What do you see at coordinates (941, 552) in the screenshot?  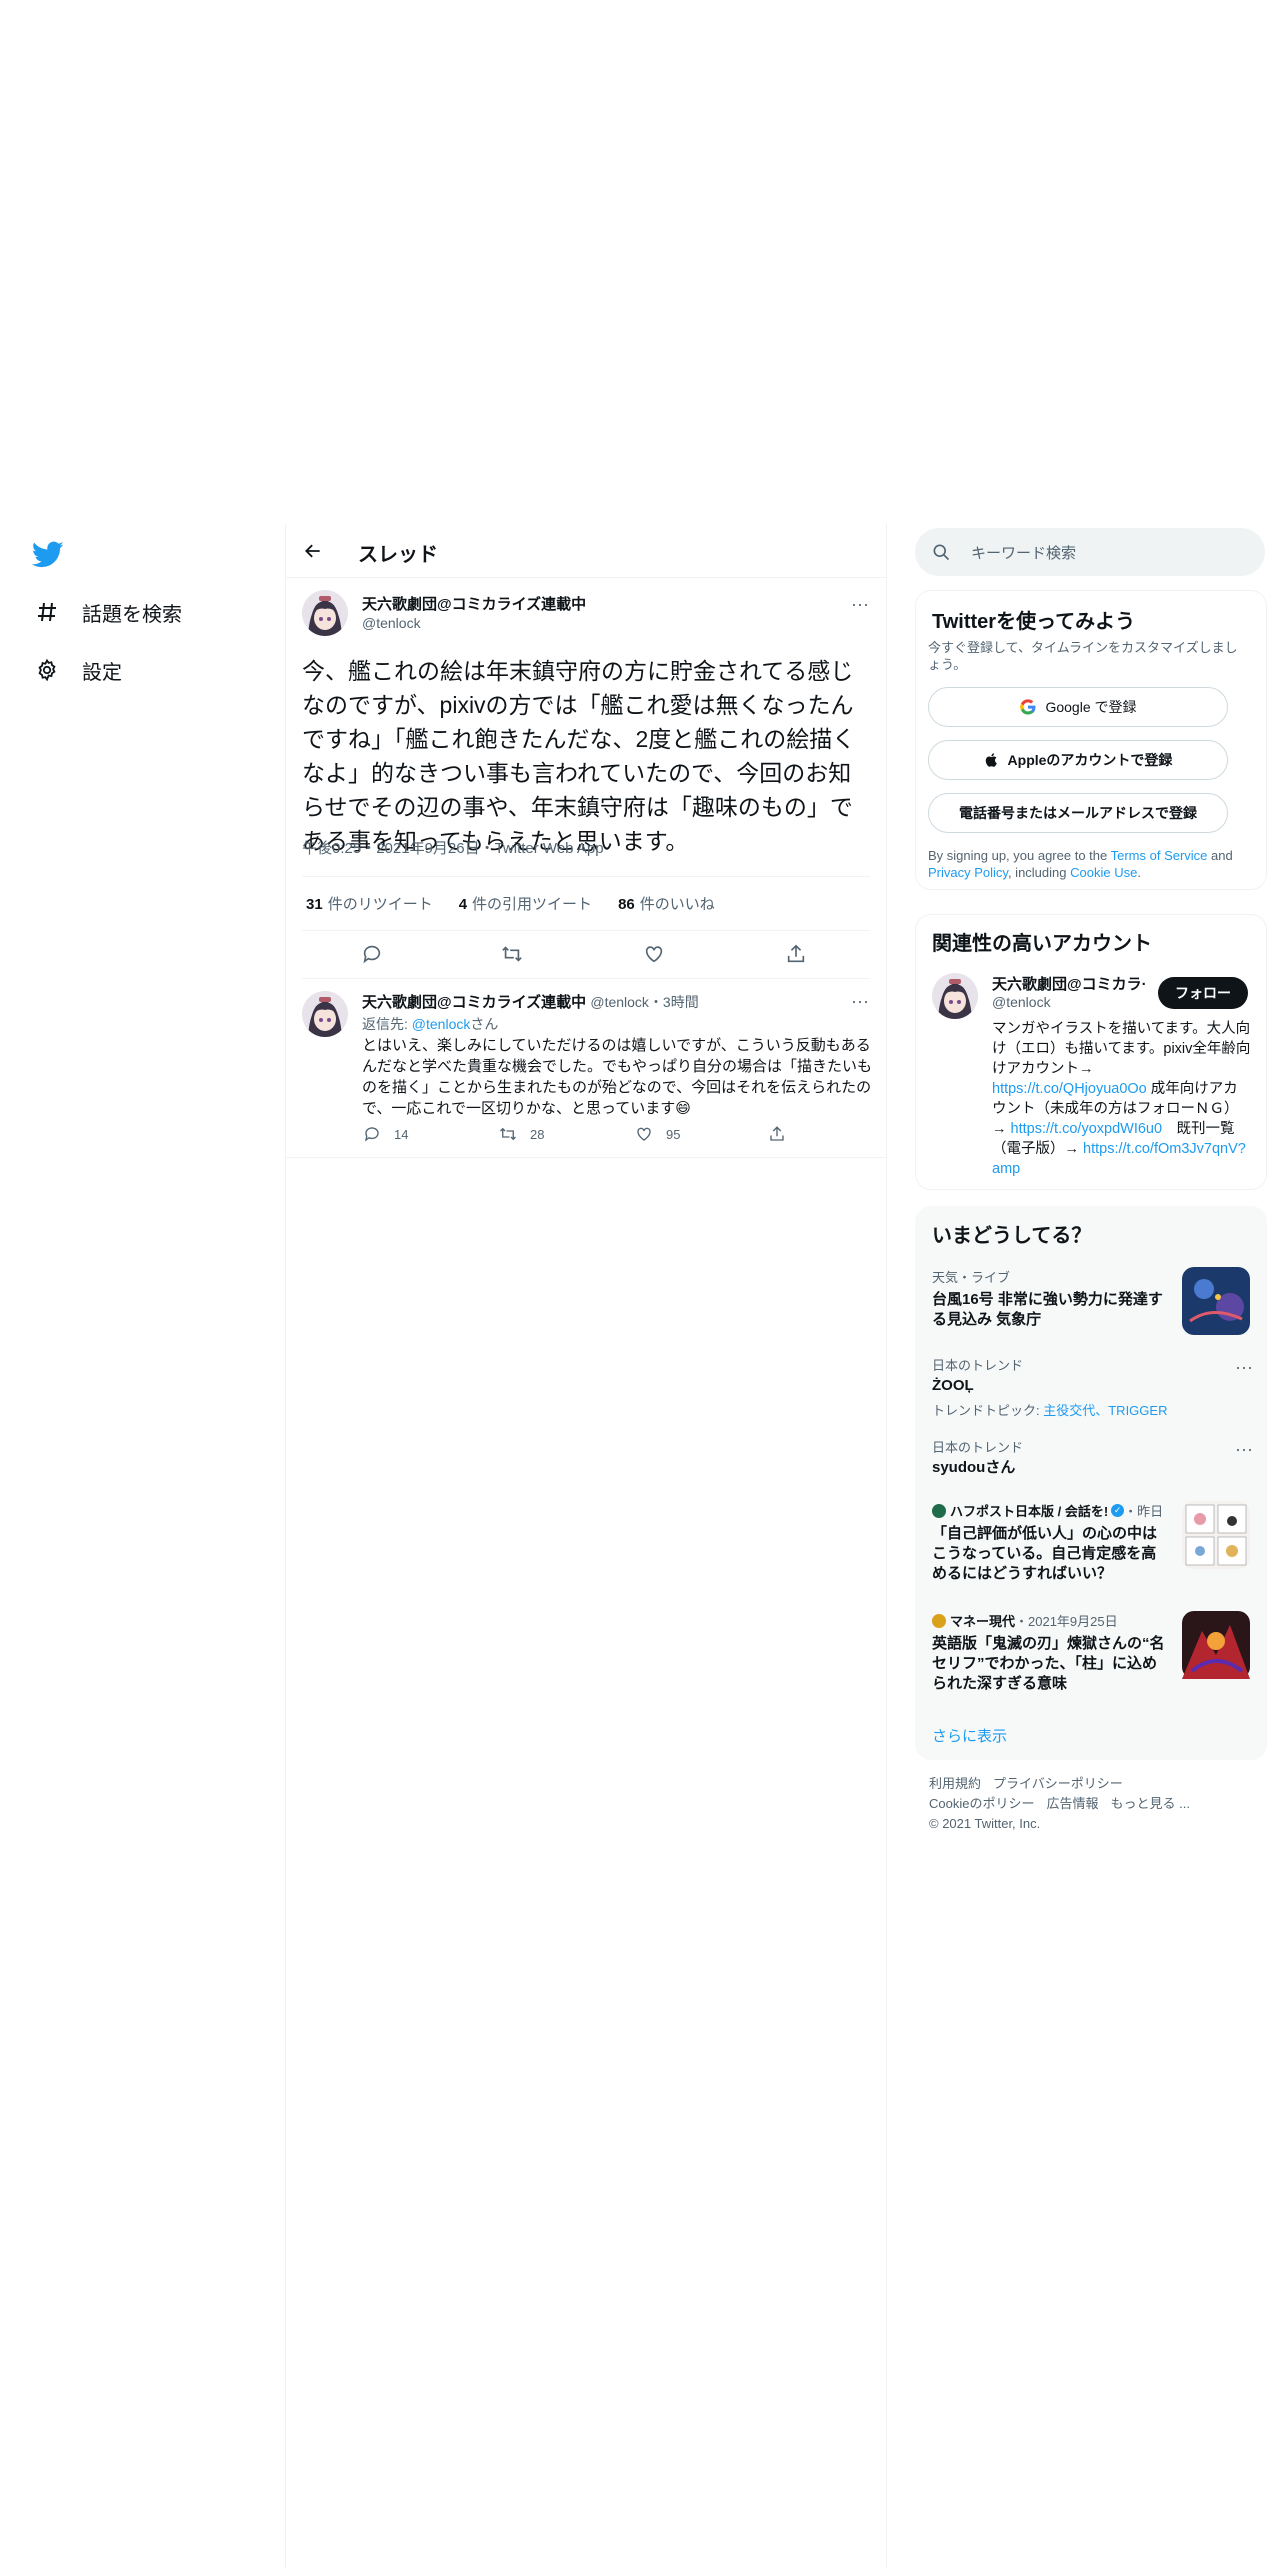 I see `search-icon` at bounding box center [941, 552].